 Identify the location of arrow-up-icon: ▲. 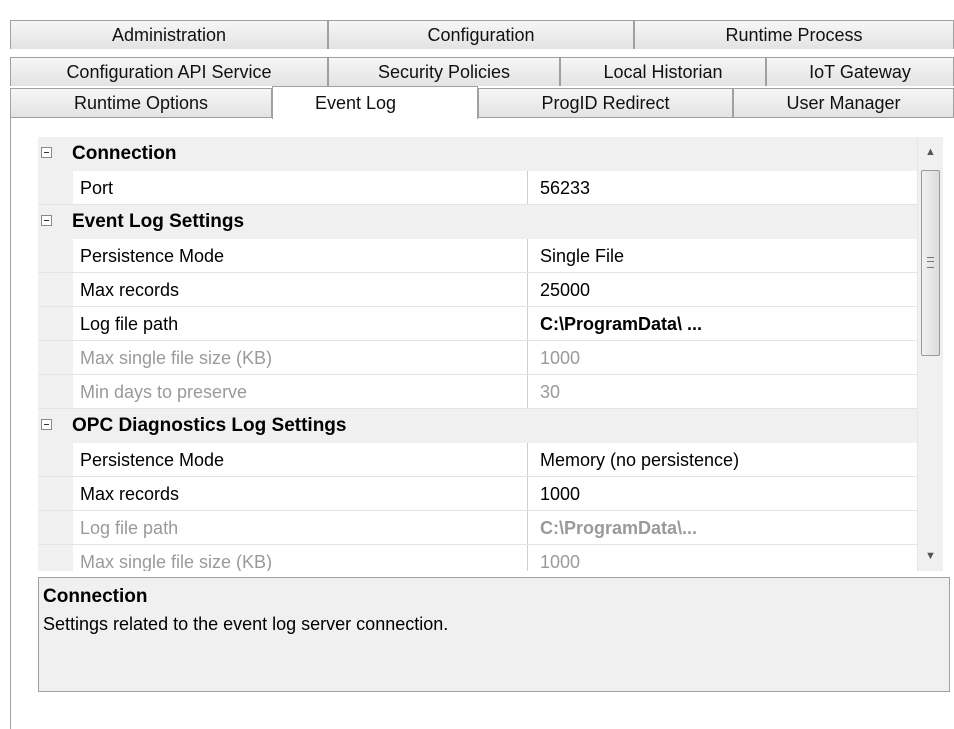
(930, 152).